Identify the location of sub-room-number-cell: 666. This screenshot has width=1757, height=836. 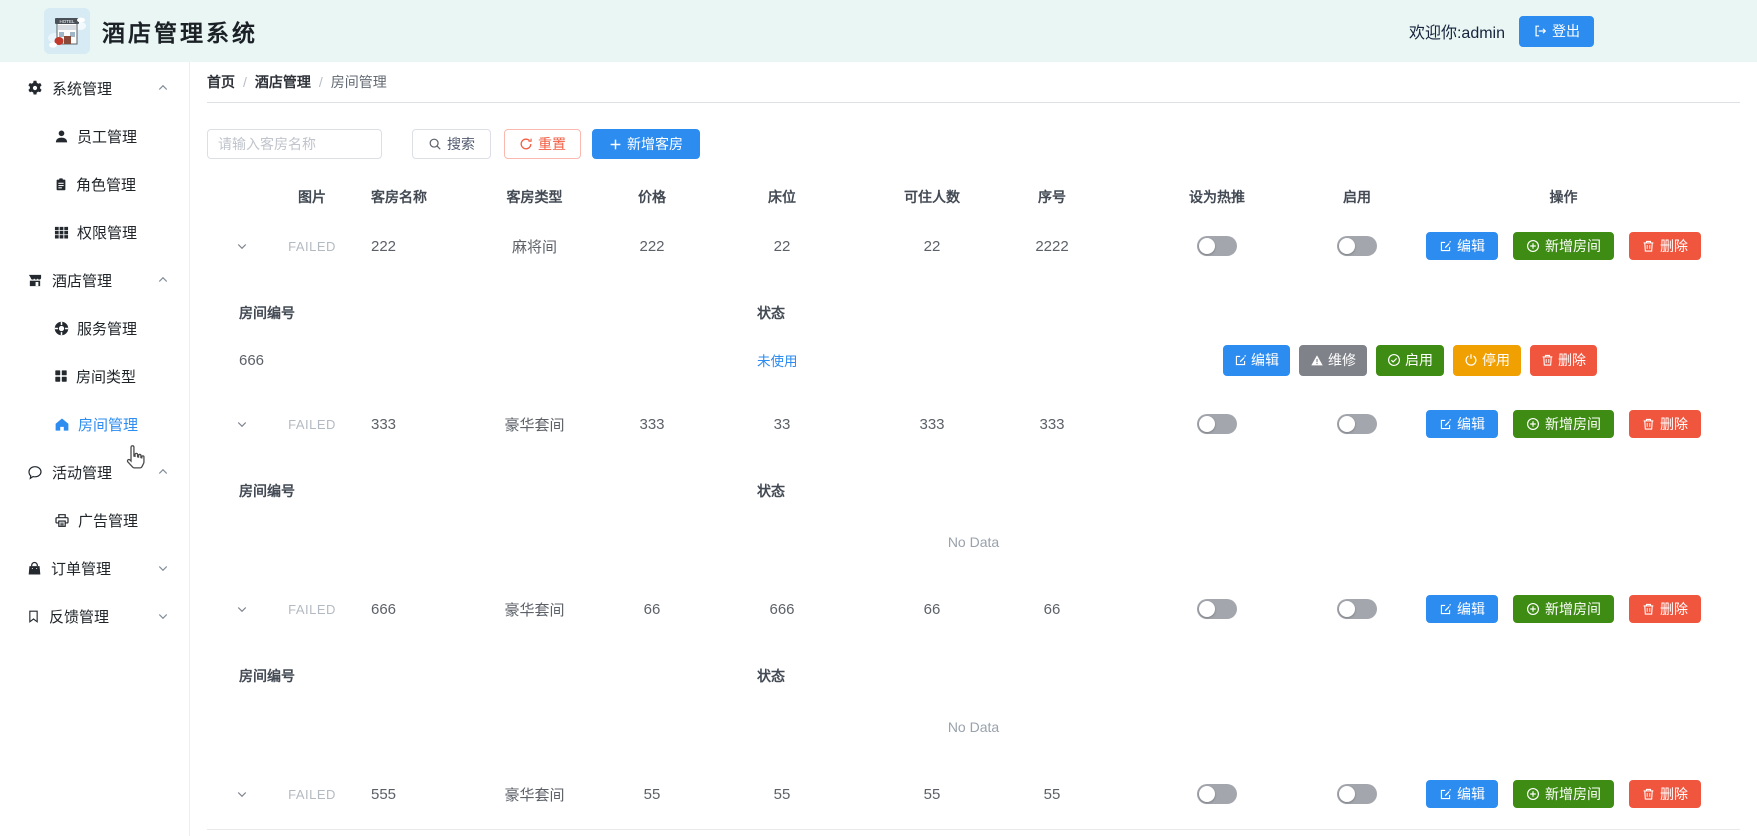
(252, 360).